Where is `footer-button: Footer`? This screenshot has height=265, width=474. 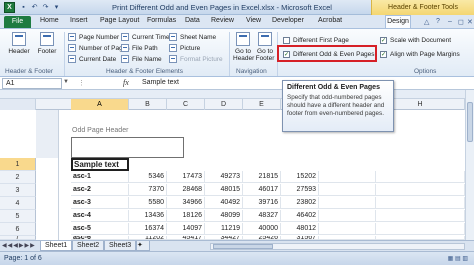
footer-button: Footer is located at coordinates (47, 43).